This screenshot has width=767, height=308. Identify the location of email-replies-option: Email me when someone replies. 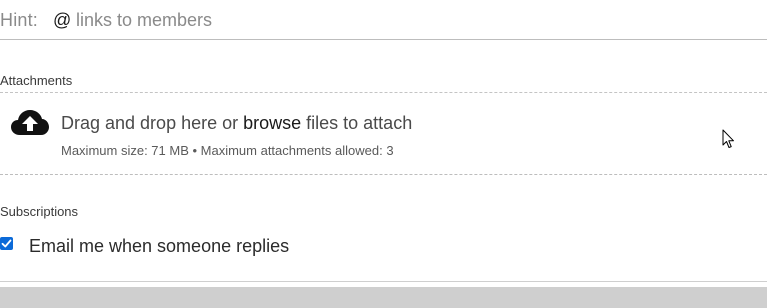
(200, 247).